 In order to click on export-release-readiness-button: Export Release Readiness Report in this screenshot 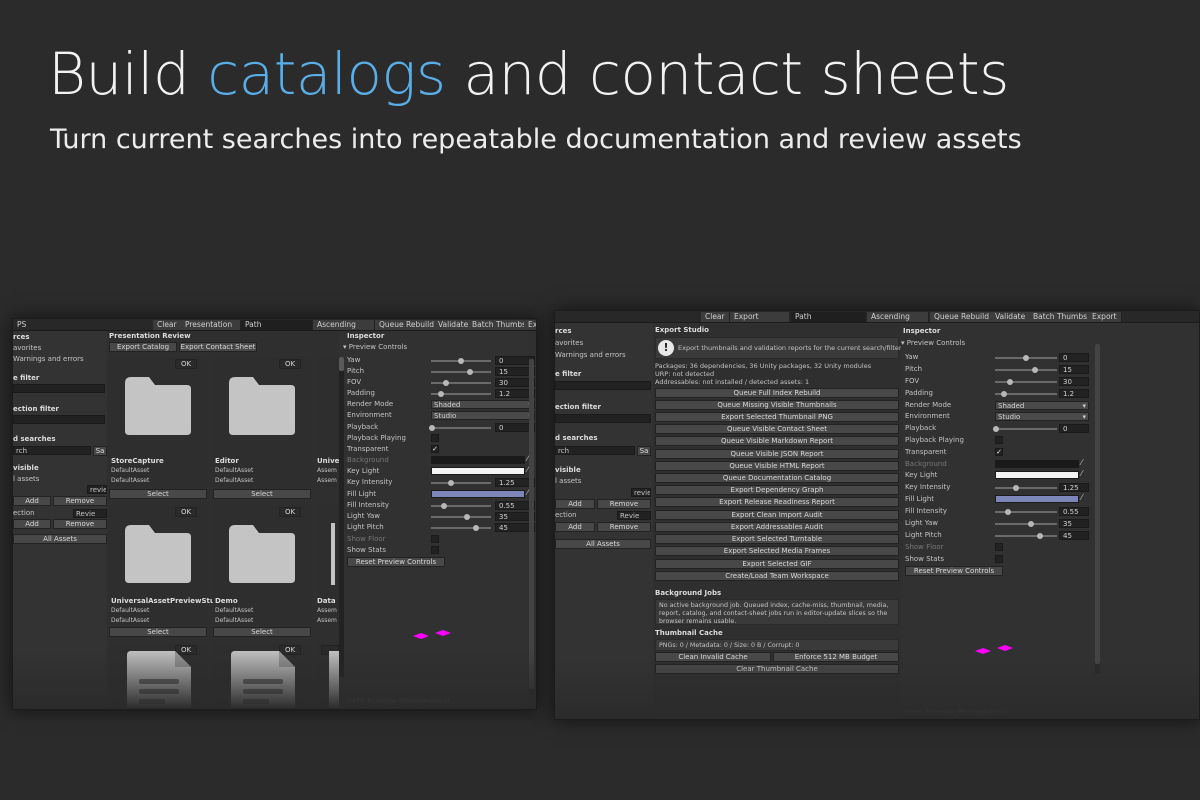, I will do `click(777, 502)`.